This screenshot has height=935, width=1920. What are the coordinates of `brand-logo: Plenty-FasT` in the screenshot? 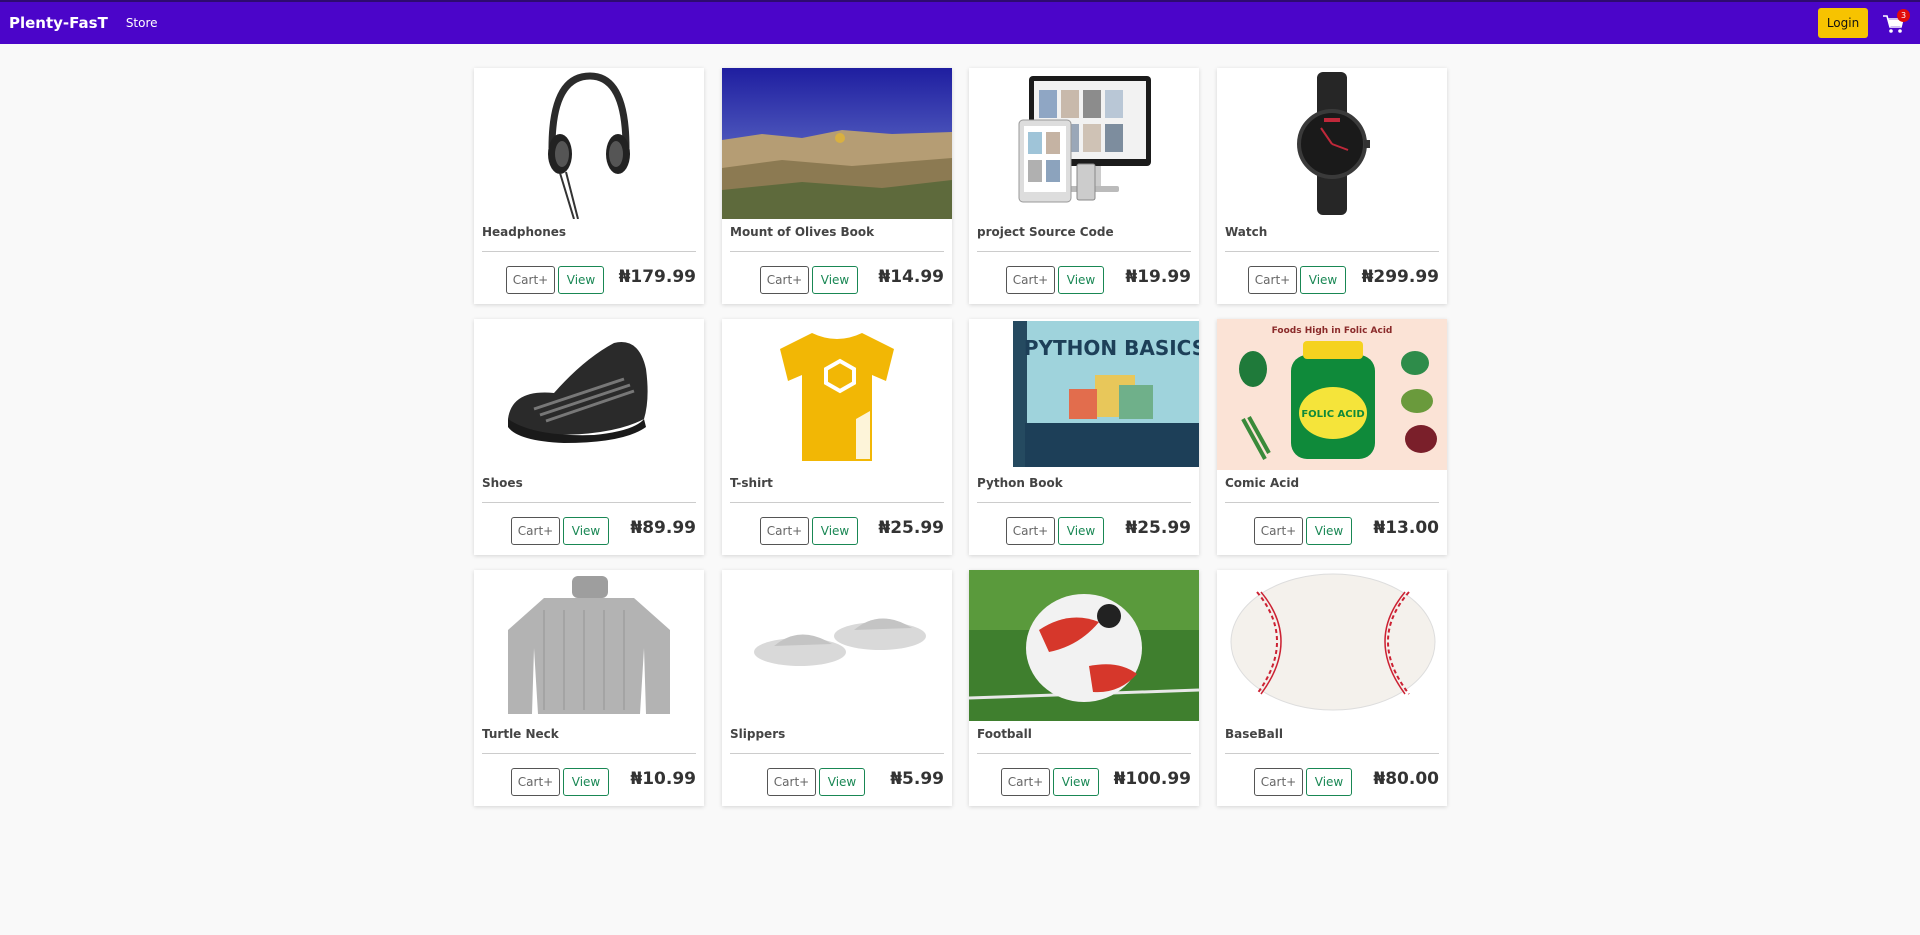 It's located at (58, 23).